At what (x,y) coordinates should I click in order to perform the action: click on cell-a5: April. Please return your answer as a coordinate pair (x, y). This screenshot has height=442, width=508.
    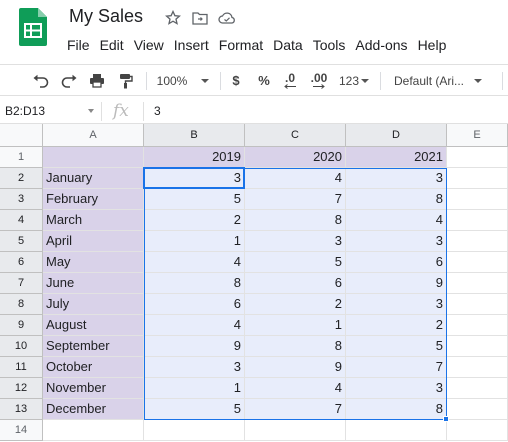
    Looking at the image, I should click on (93, 241).